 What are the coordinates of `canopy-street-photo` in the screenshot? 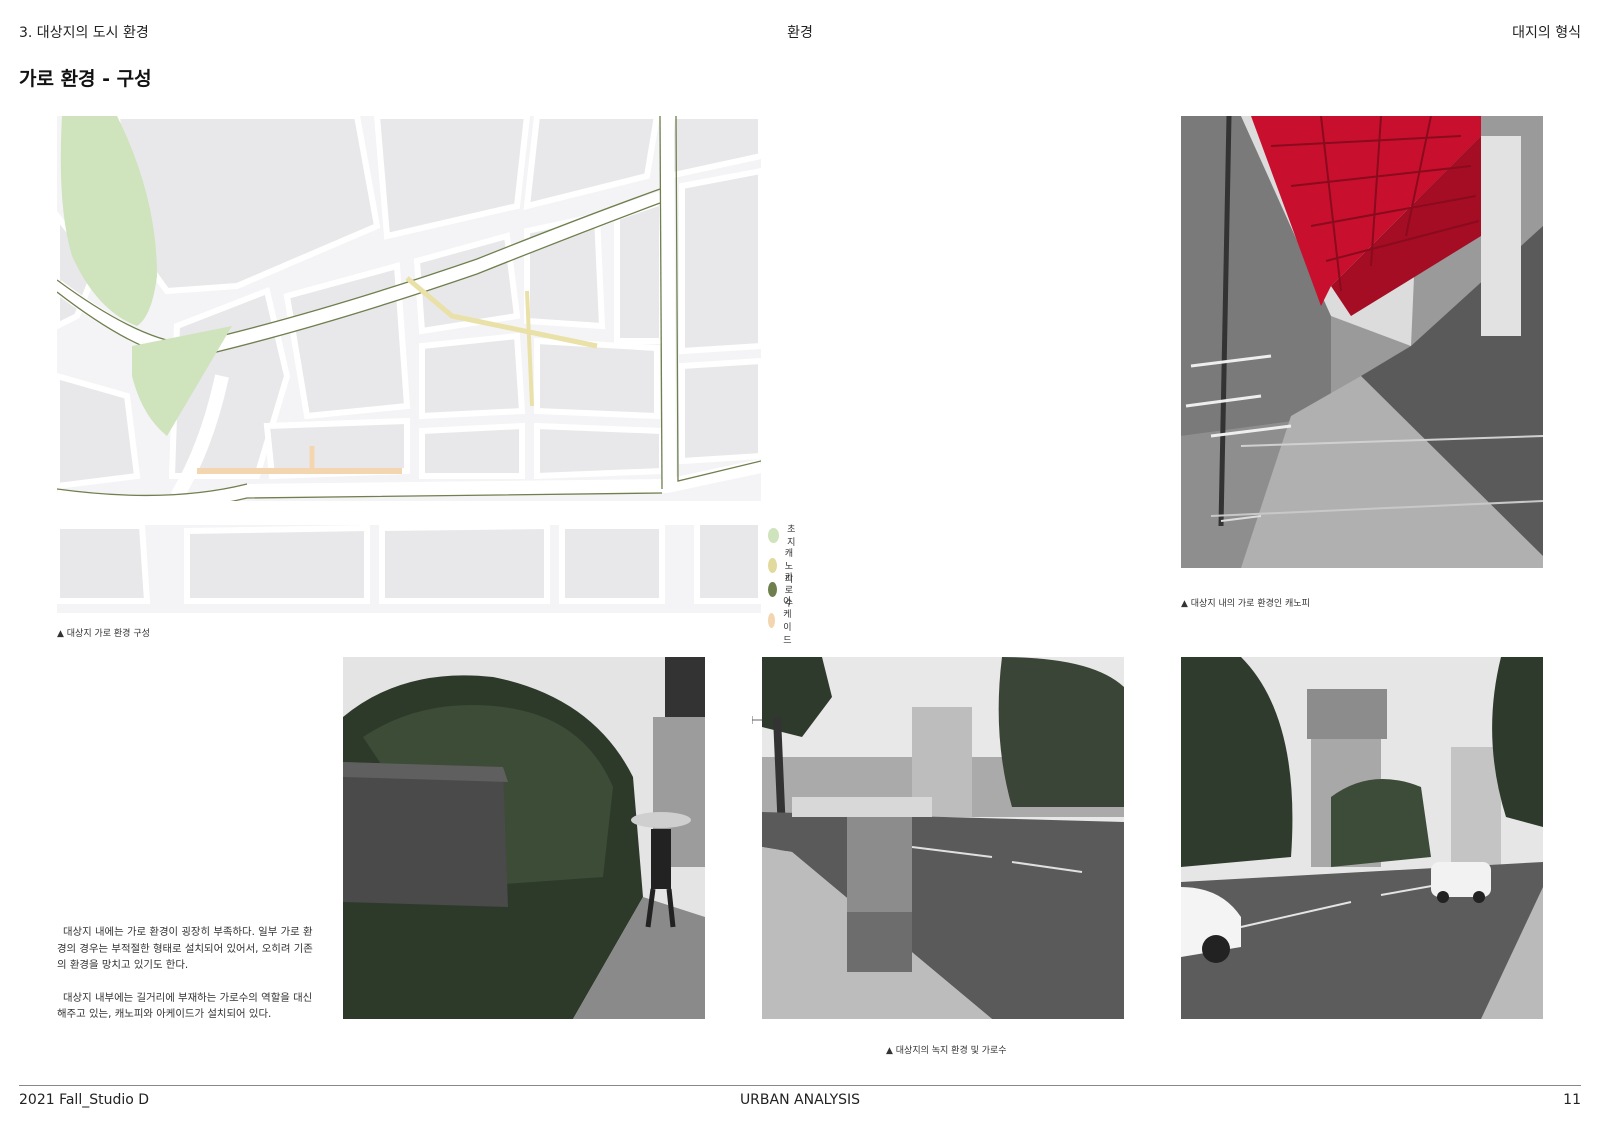 It's located at (1362, 342).